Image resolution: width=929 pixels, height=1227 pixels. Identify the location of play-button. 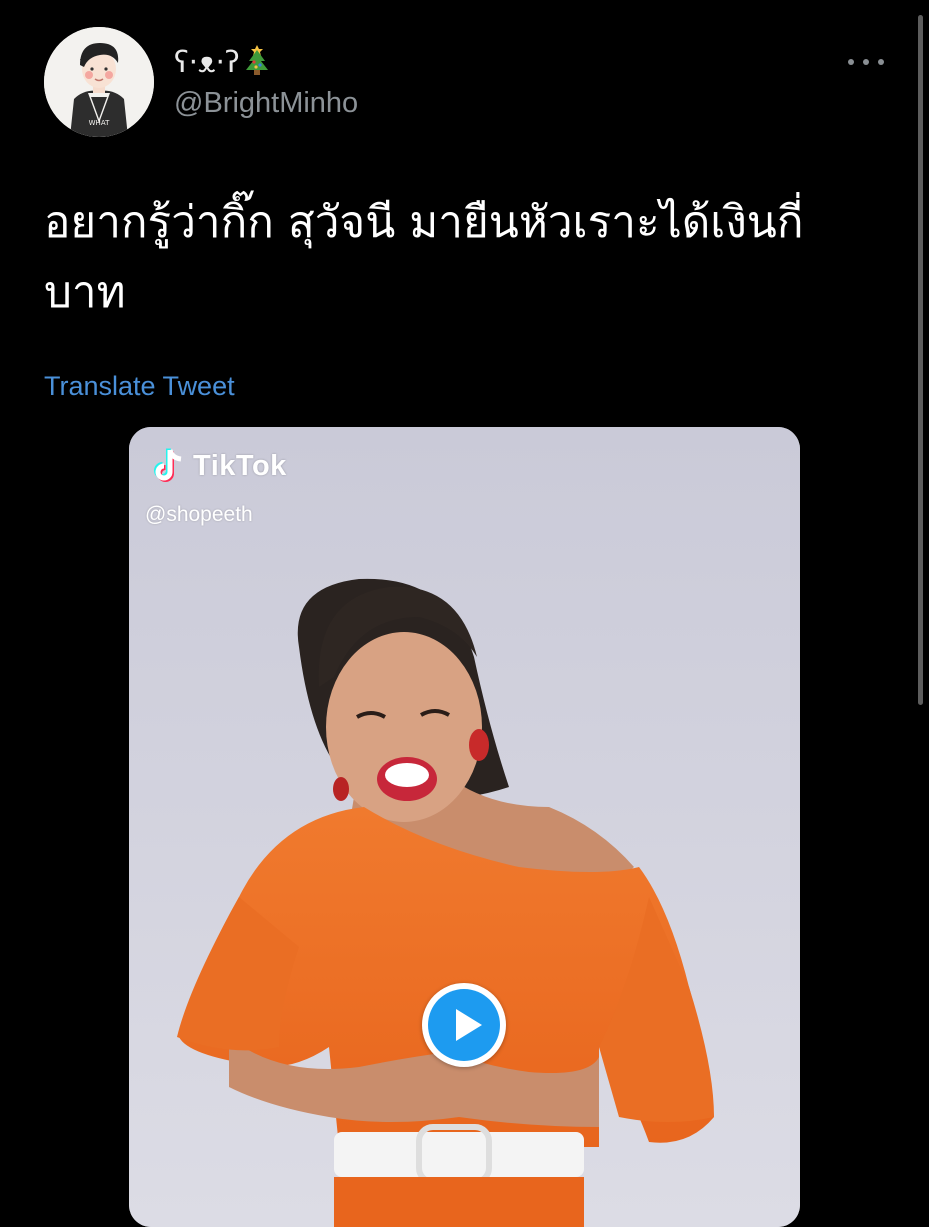
(464, 1025).